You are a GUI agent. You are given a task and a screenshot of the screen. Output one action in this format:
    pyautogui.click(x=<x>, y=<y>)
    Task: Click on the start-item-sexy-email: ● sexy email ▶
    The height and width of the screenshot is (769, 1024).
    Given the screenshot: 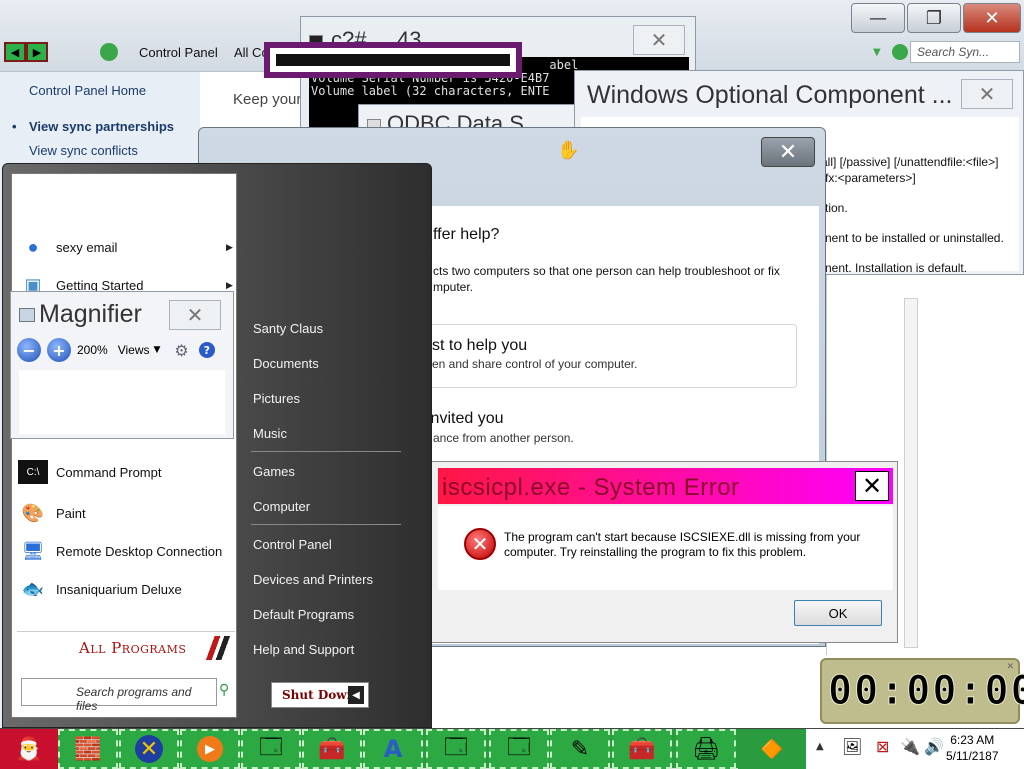 What is the action you would take?
    pyautogui.click(x=125, y=247)
    